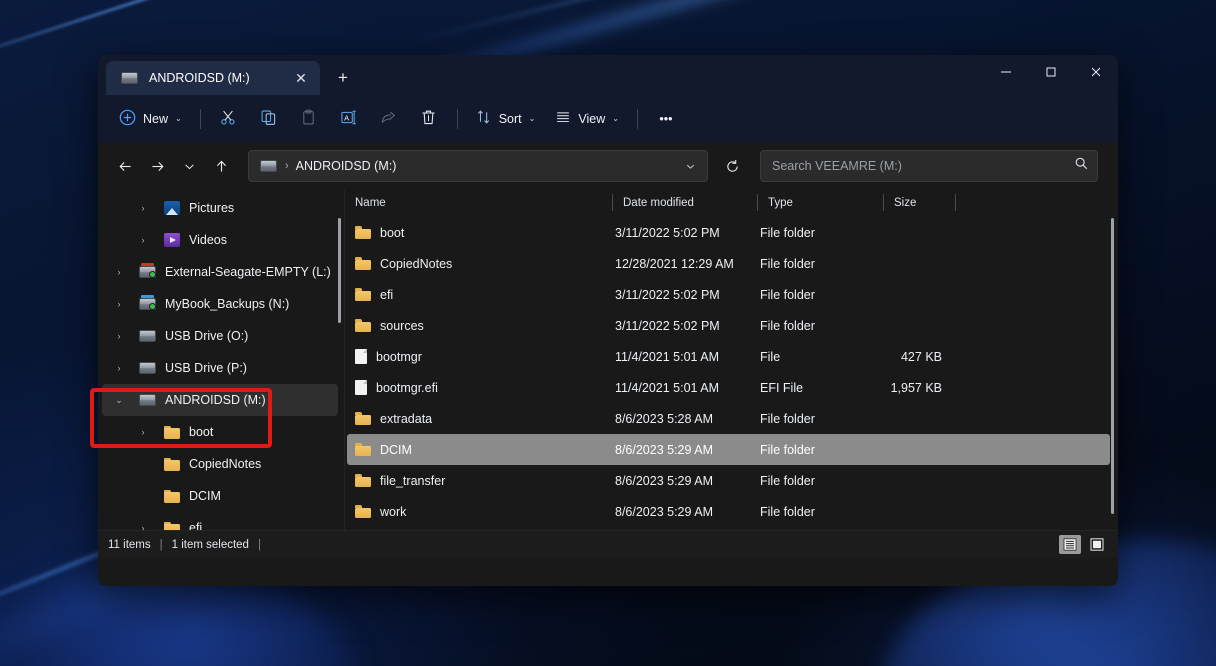 The image size is (1216, 666). Describe the element at coordinates (147, 336) in the screenshot. I see `drive-icon` at that location.